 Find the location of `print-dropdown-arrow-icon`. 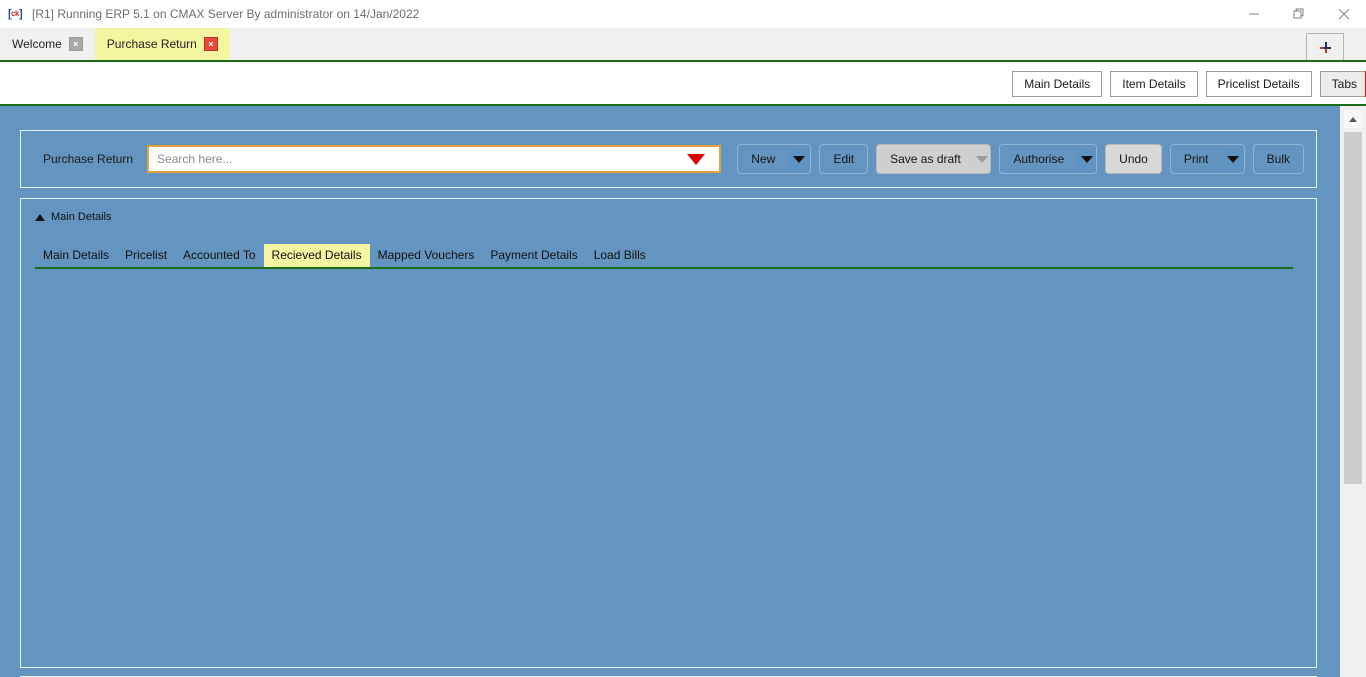

print-dropdown-arrow-icon is located at coordinates (1232, 159).